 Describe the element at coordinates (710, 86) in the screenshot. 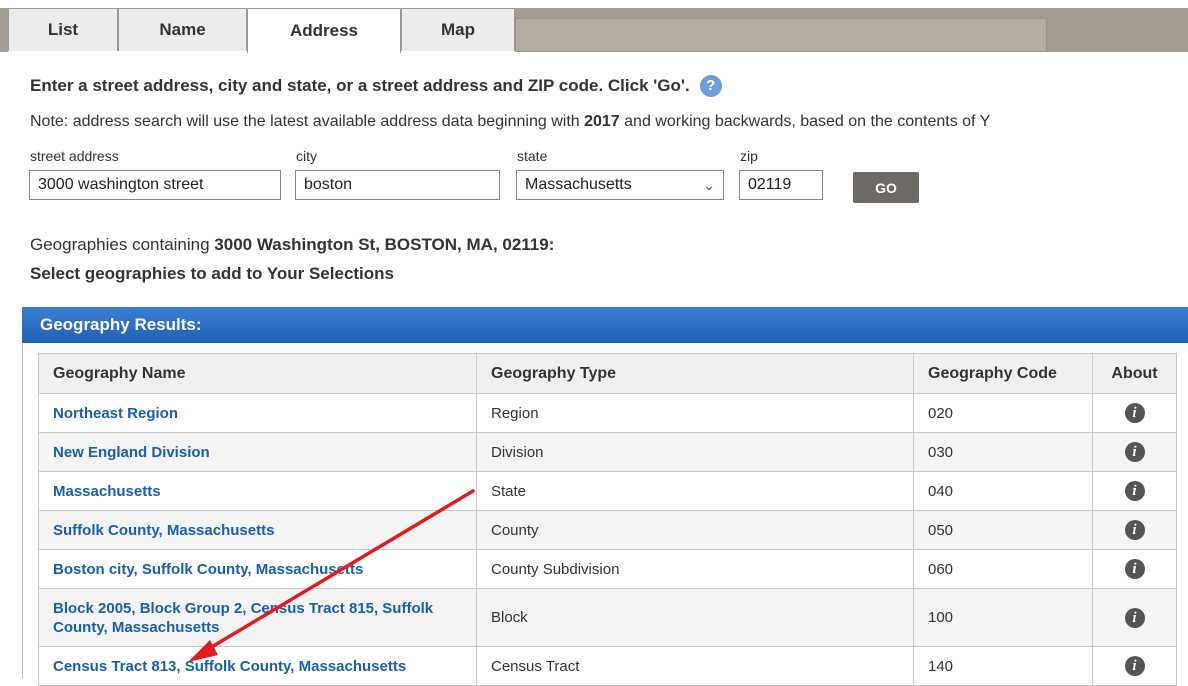

I see `help-question-icon: ?` at that location.